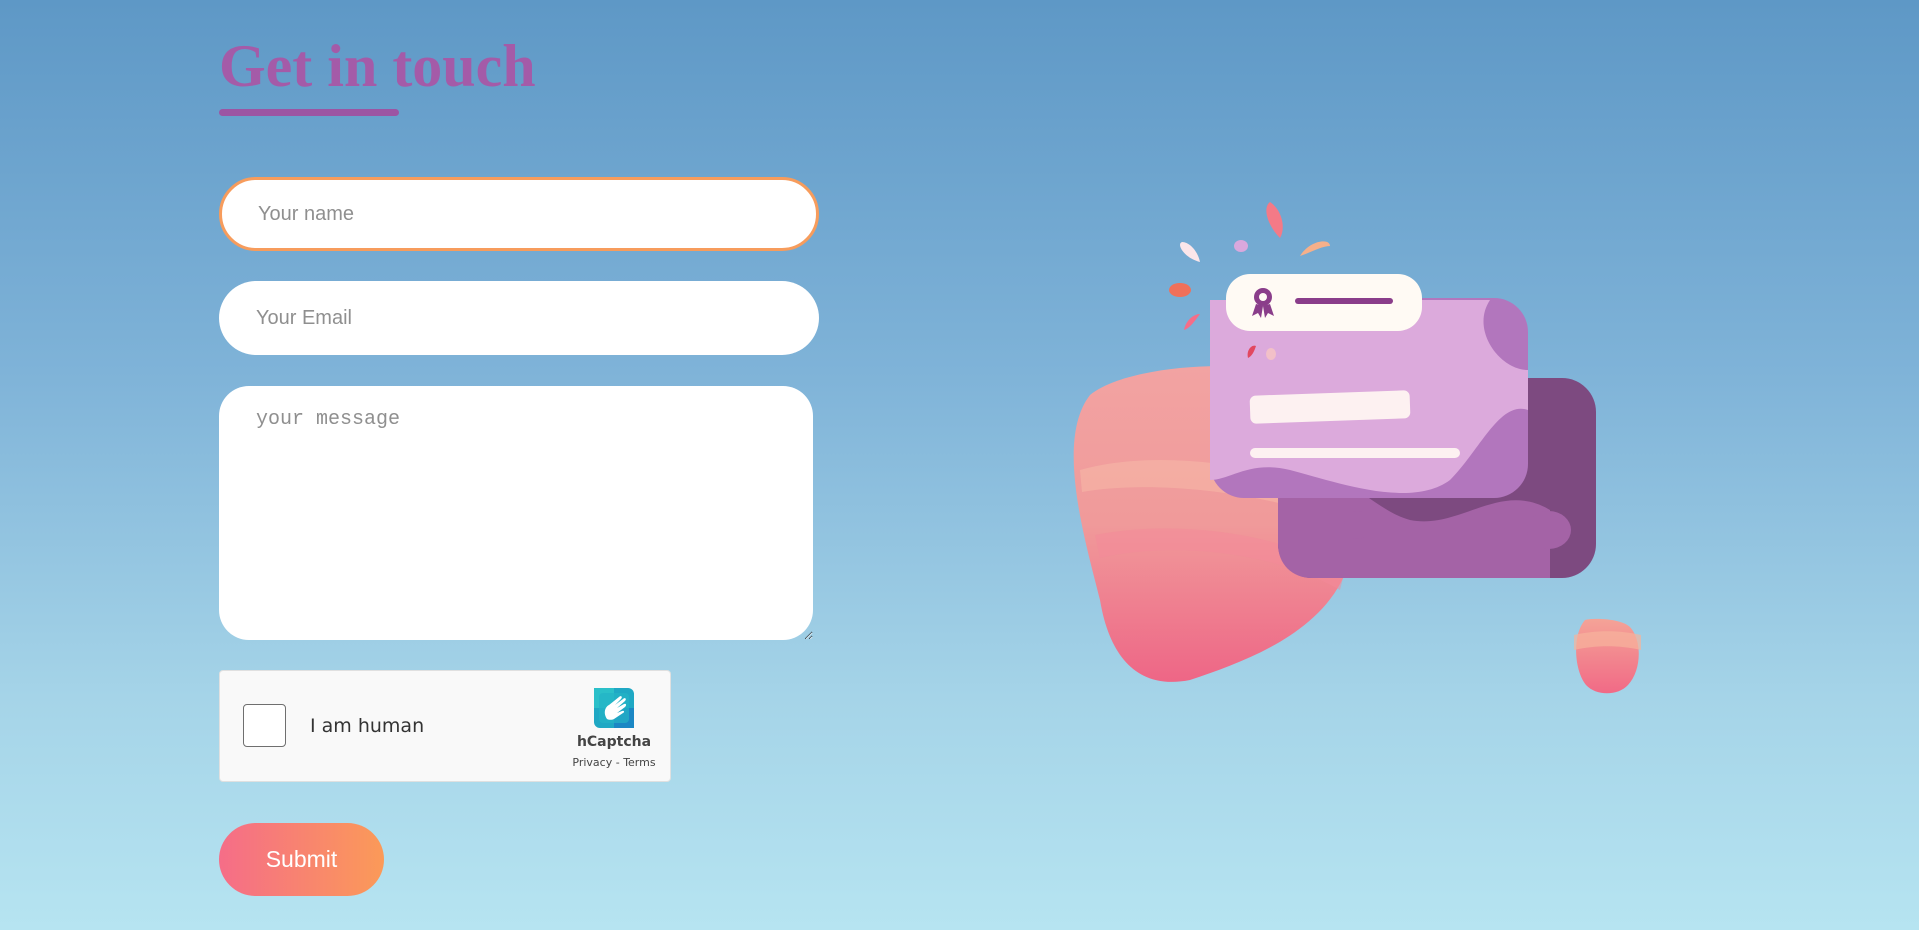 The image size is (1919, 930). What do you see at coordinates (592, 762) in the screenshot?
I see `privacy-link: Privacy` at bounding box center [592, 762].